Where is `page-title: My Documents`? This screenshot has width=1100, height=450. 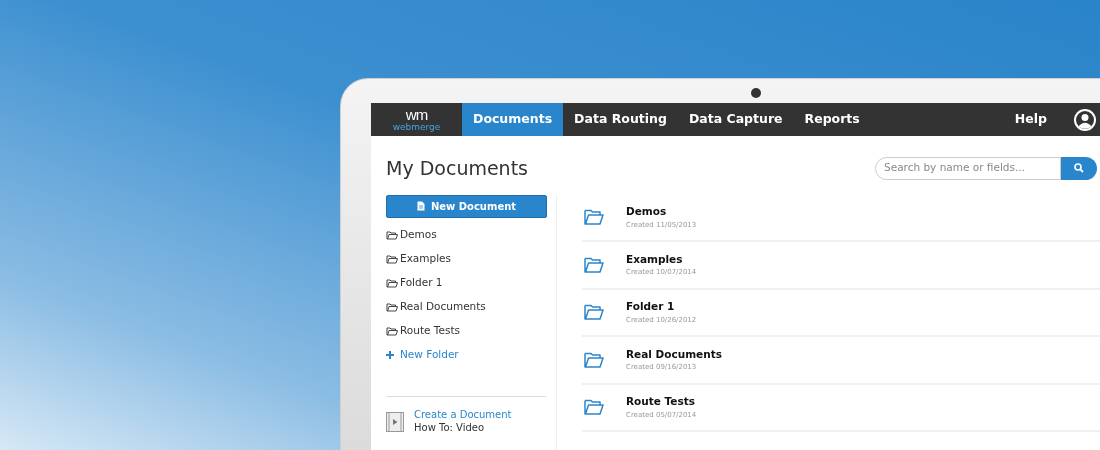
page-title: My Documents is located at coordinates (457, 168).